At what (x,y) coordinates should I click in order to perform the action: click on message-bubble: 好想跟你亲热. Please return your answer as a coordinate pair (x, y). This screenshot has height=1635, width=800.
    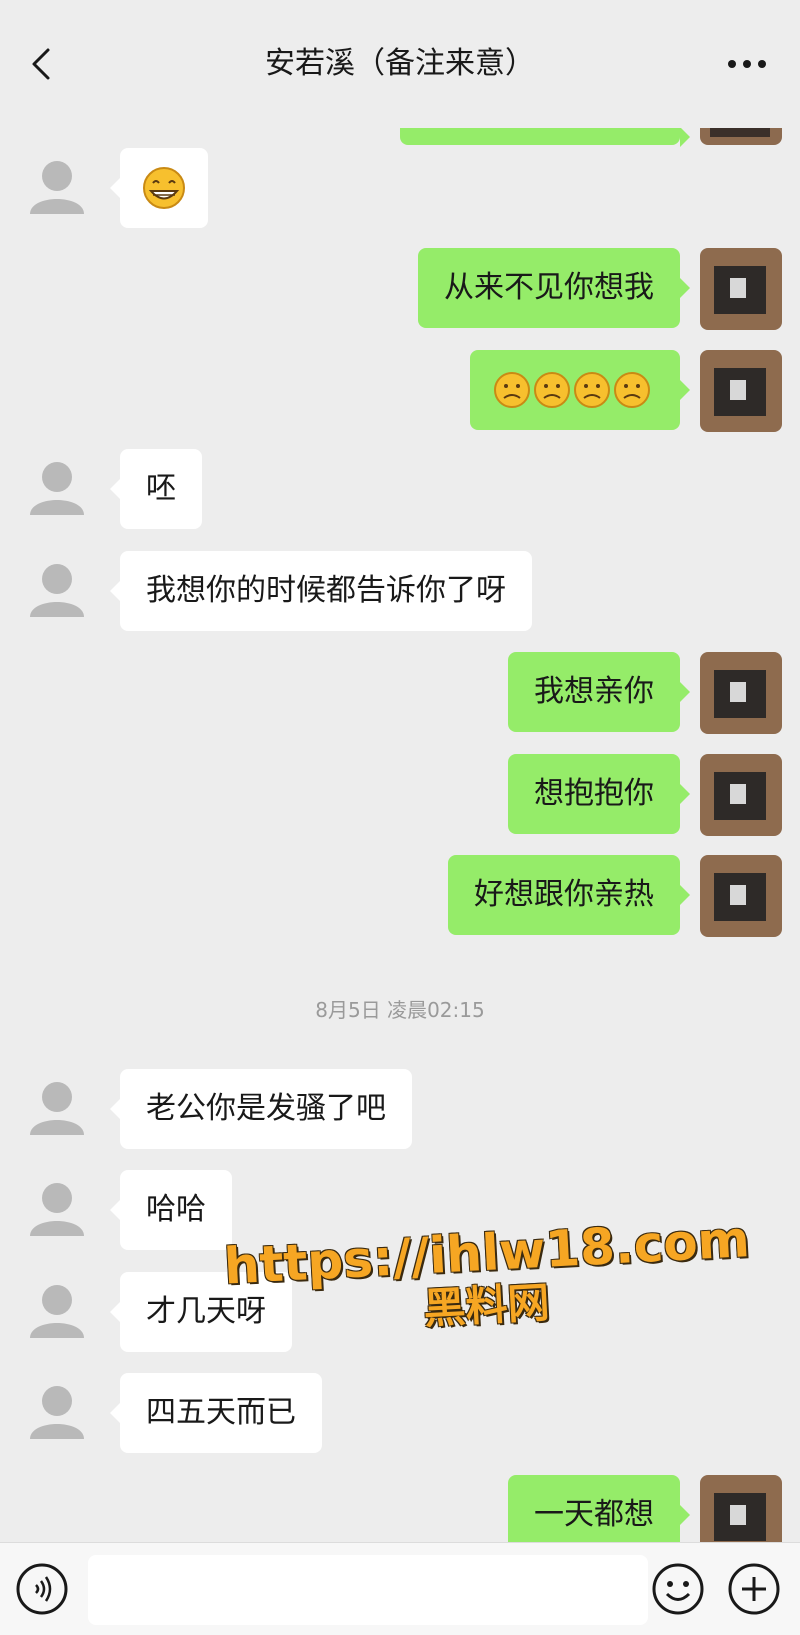
    Looking at the image, I should click on (569, 895).